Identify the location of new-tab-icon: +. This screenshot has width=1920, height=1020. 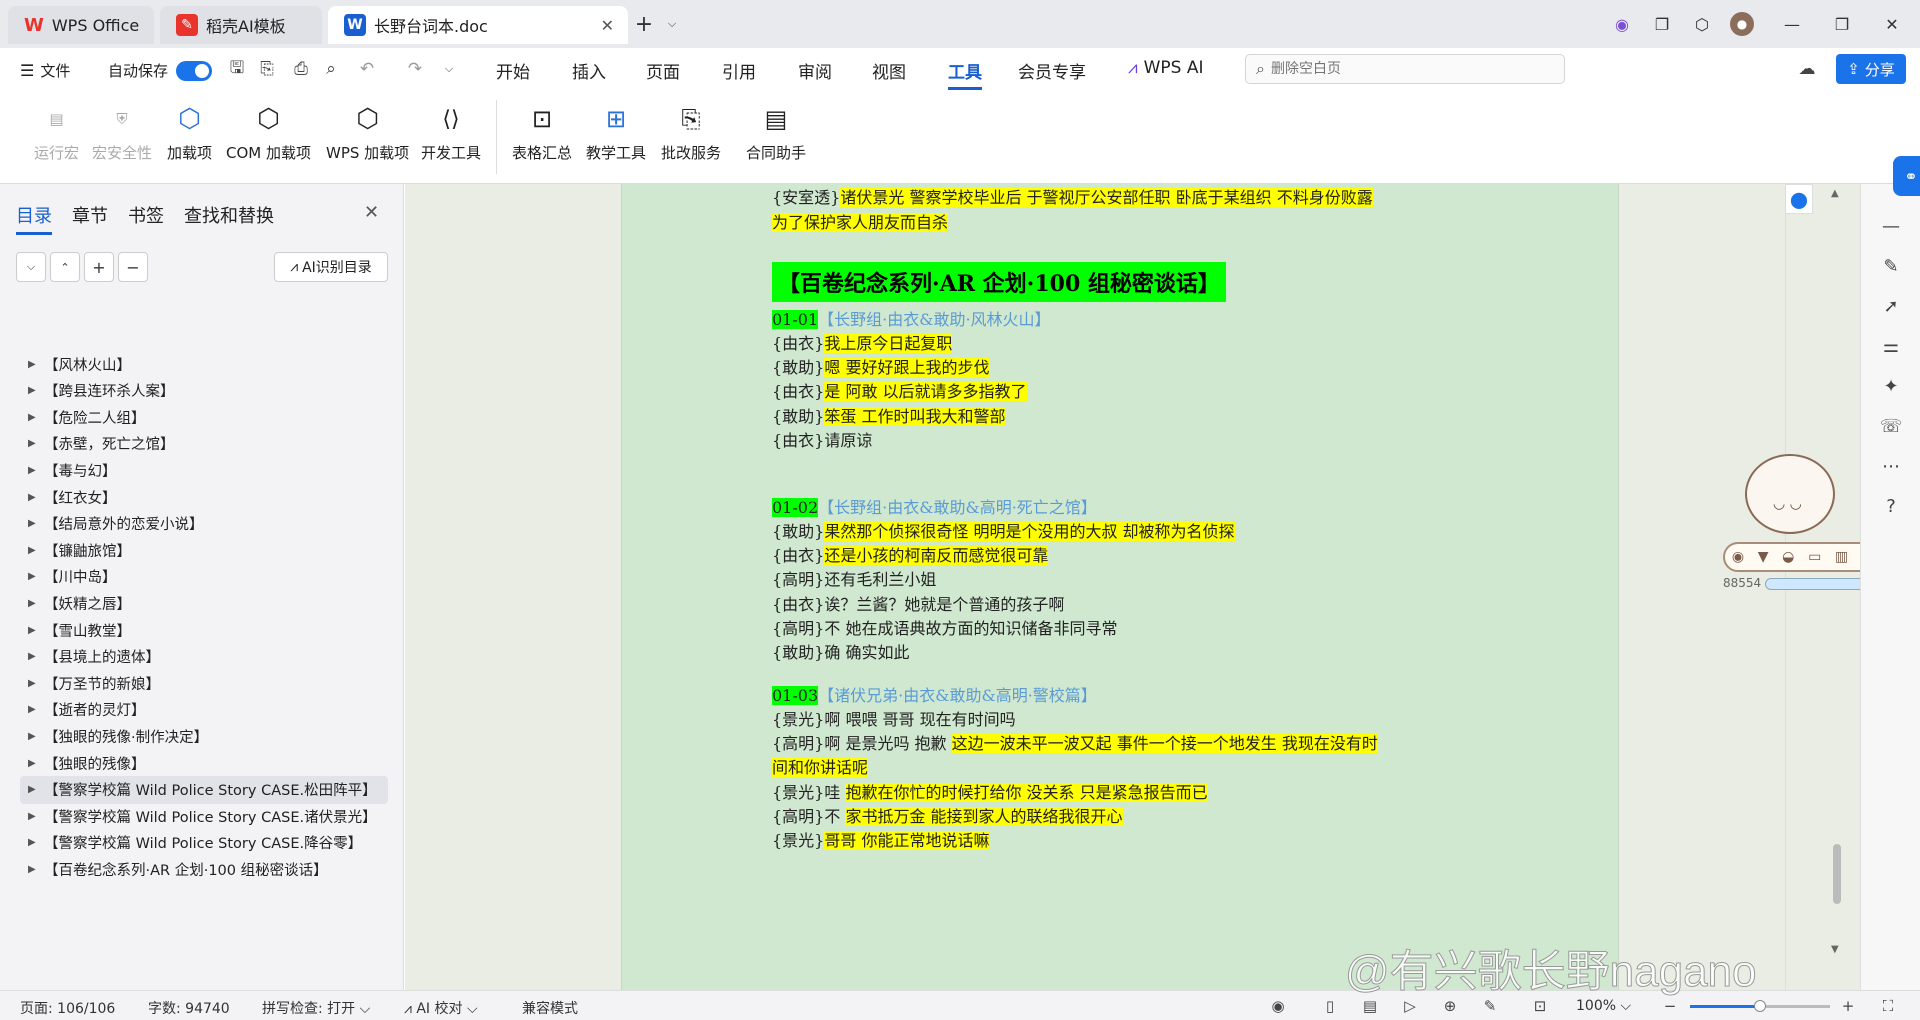
(644, 24).